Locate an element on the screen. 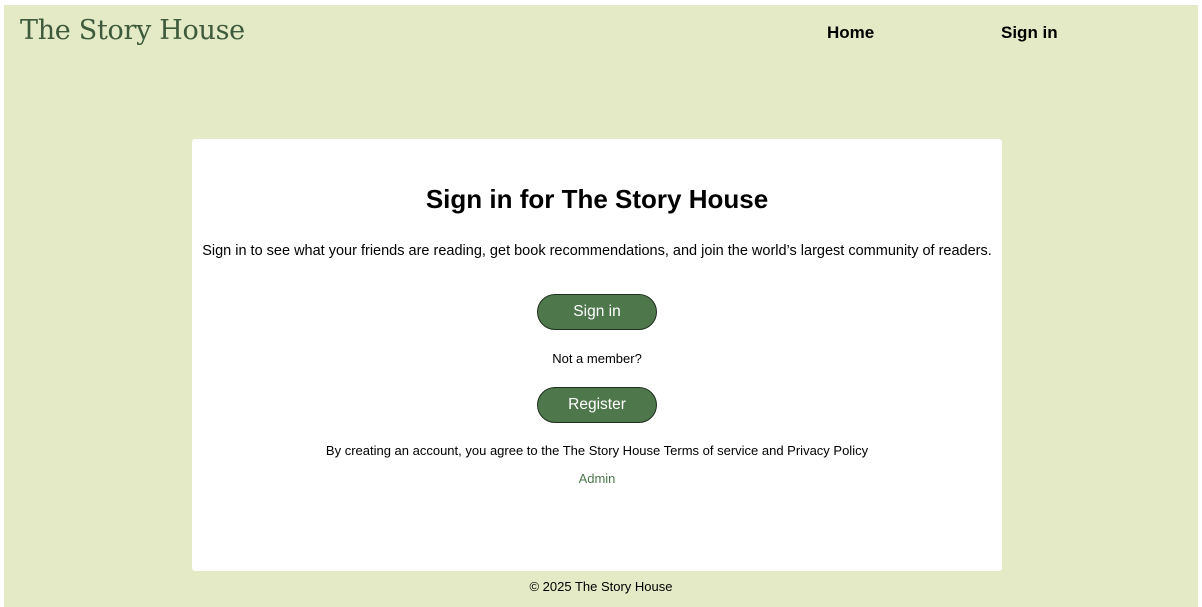 The image size is (1202, 607). not-member-text: Not a member? is located at coordinates (597, 358).